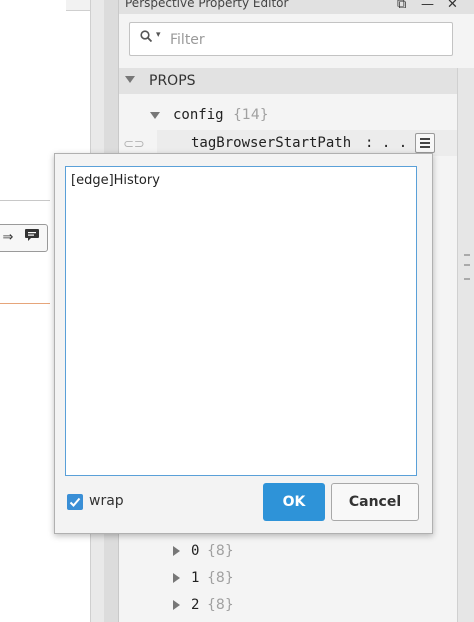 This screenshot has height=622, width=474. I want to click on list-icon, so click(425, 143).